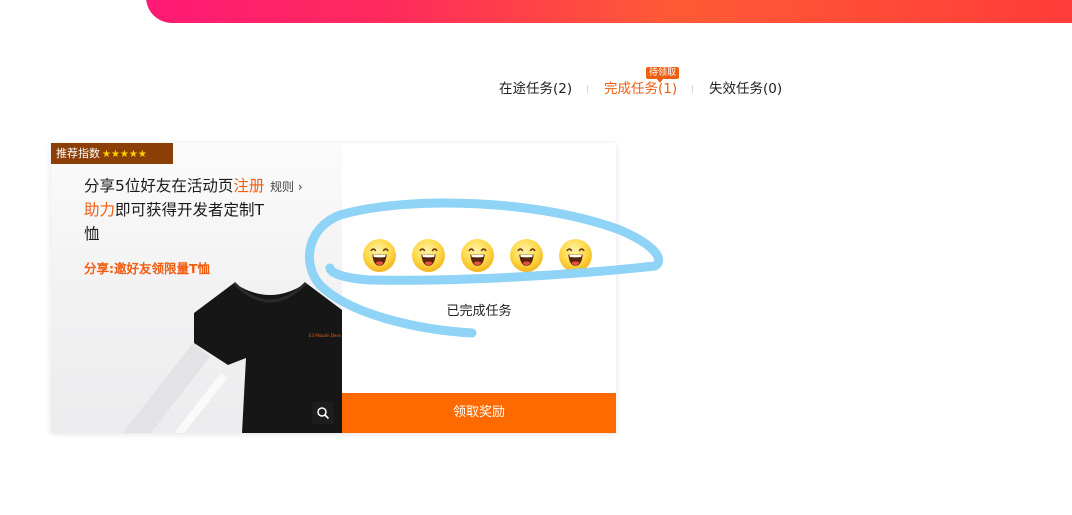 Image resolution: width=1072 pixels, height=515 pixels. I want to click on task-description-text: 分享5位好友在活动页, so click(159, 186).